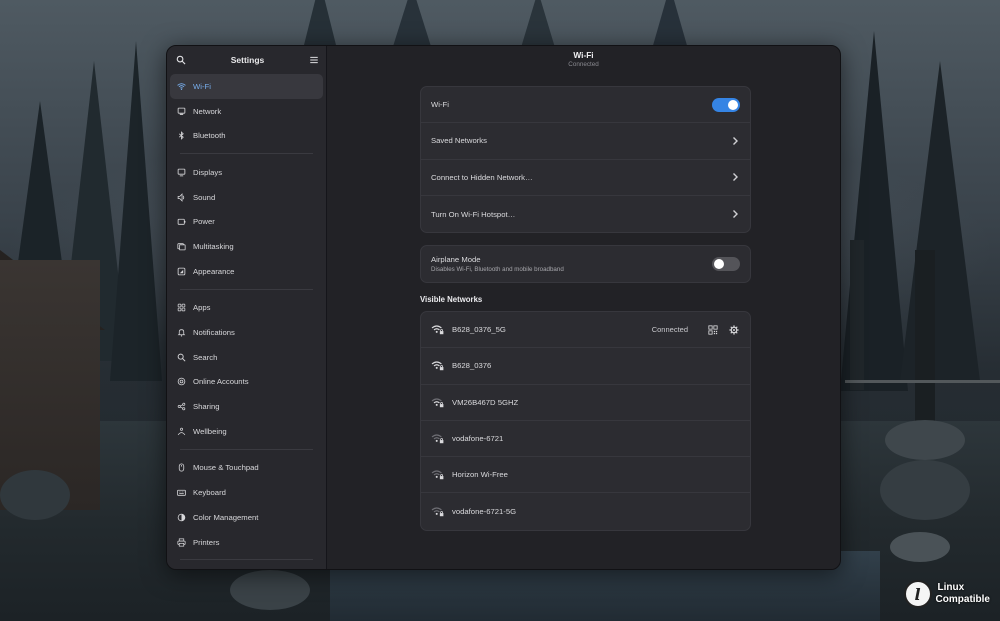 The width and height of the screenshot is (1000, 621). What do you see at coordinates (246, 492) in the screenshot?
I see `sidebar-item-keyboard: Keyboard` at bounding box center [246, 492].